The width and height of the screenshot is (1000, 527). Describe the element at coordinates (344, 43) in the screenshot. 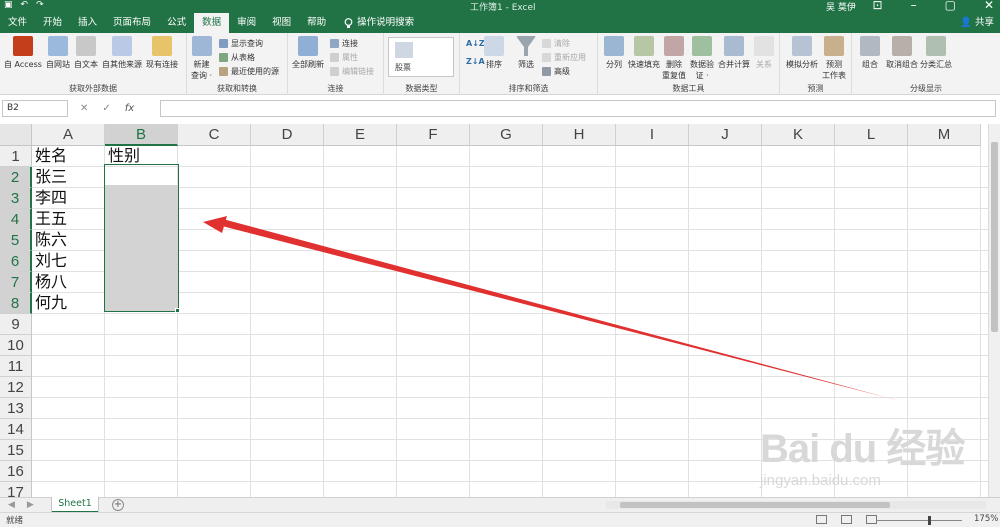

I see `connections-button: 连接` at that location.